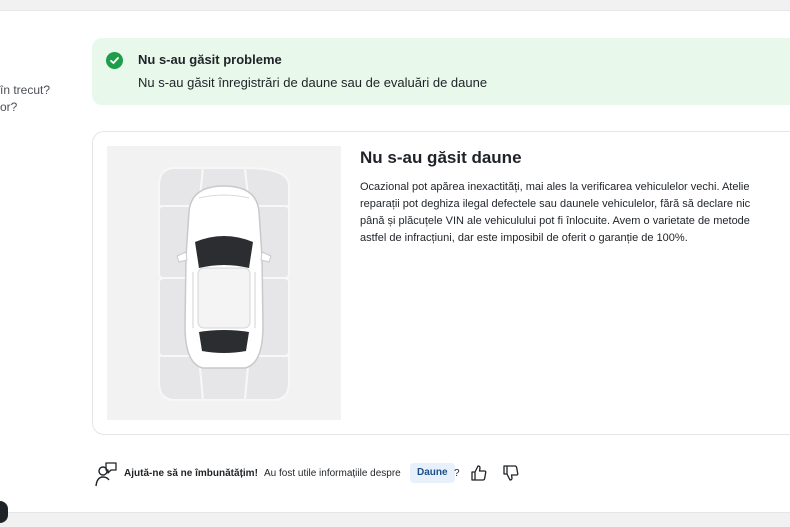  I want to click on thumbs-down-icon, so click(511, 473).